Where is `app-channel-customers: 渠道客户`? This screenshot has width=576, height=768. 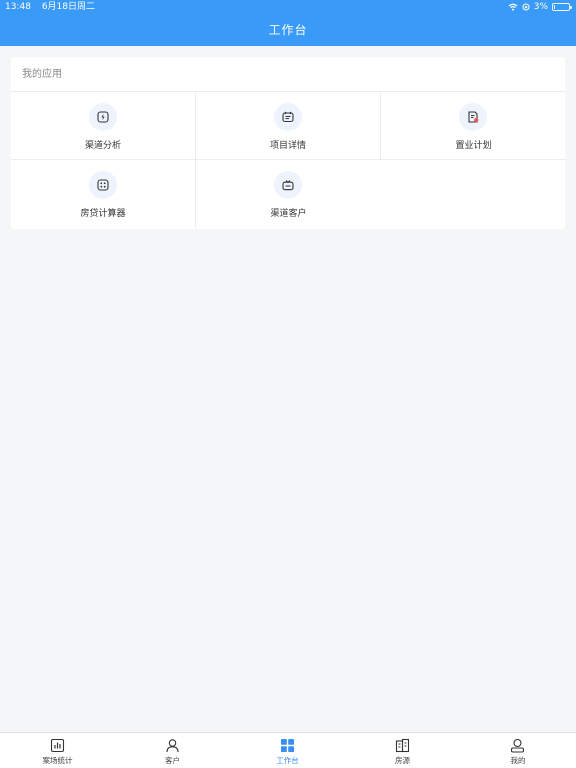 app-channel-customers: 渠道客户 is located at coordinates (288, 194).